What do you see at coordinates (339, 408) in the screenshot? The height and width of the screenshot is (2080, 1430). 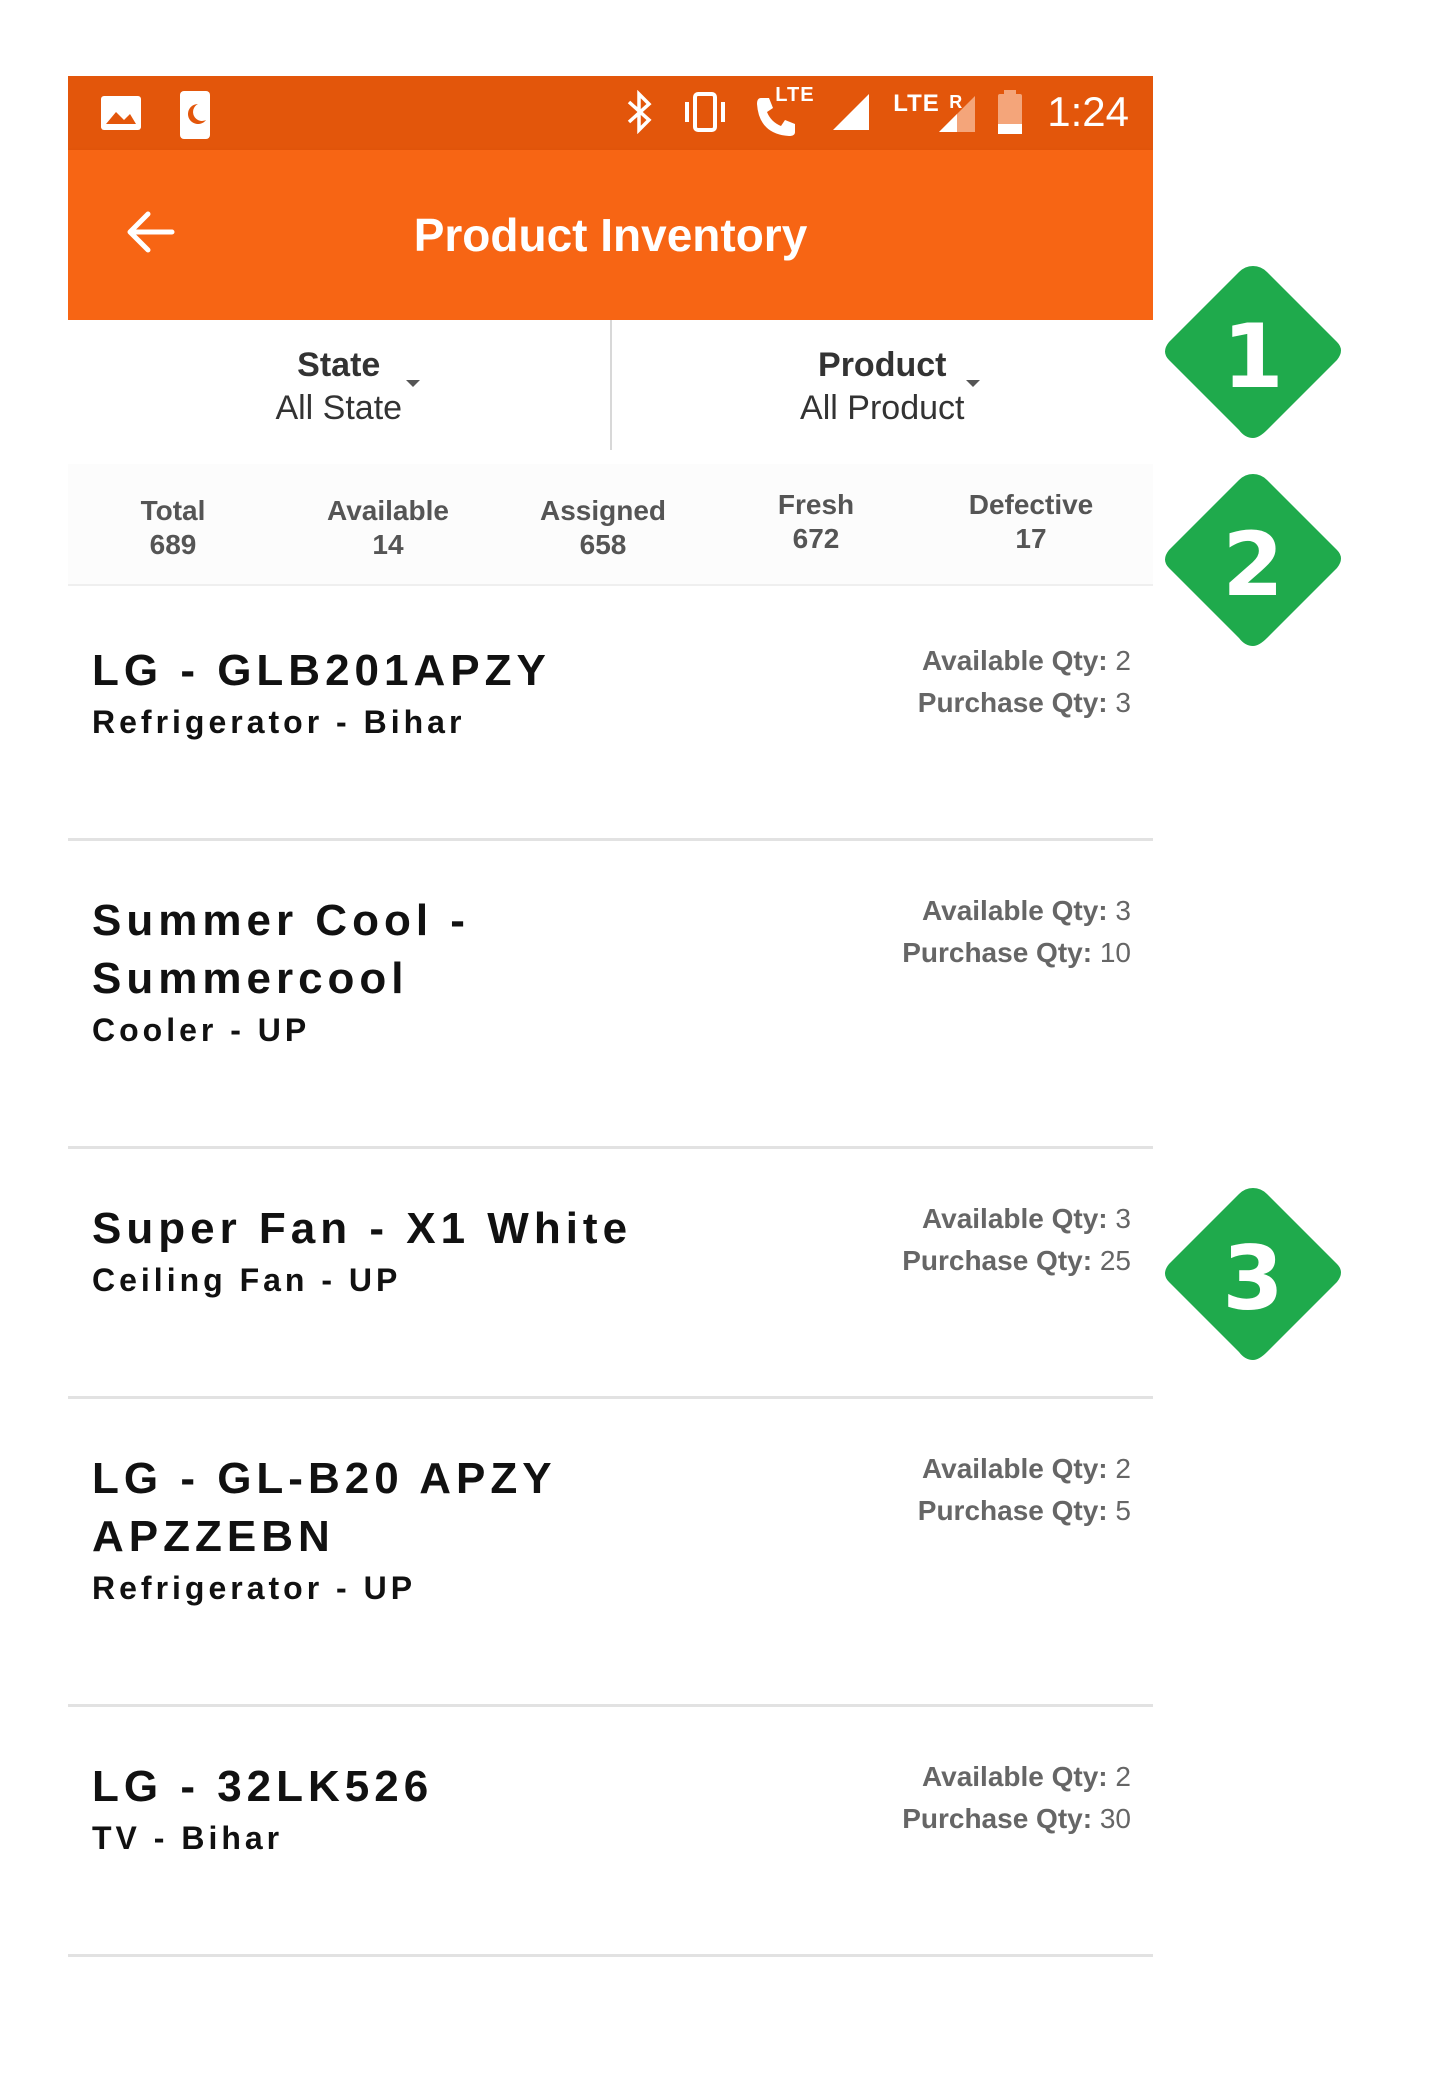 I see `state-filter-value: All State` at bounding box center [339, 408].